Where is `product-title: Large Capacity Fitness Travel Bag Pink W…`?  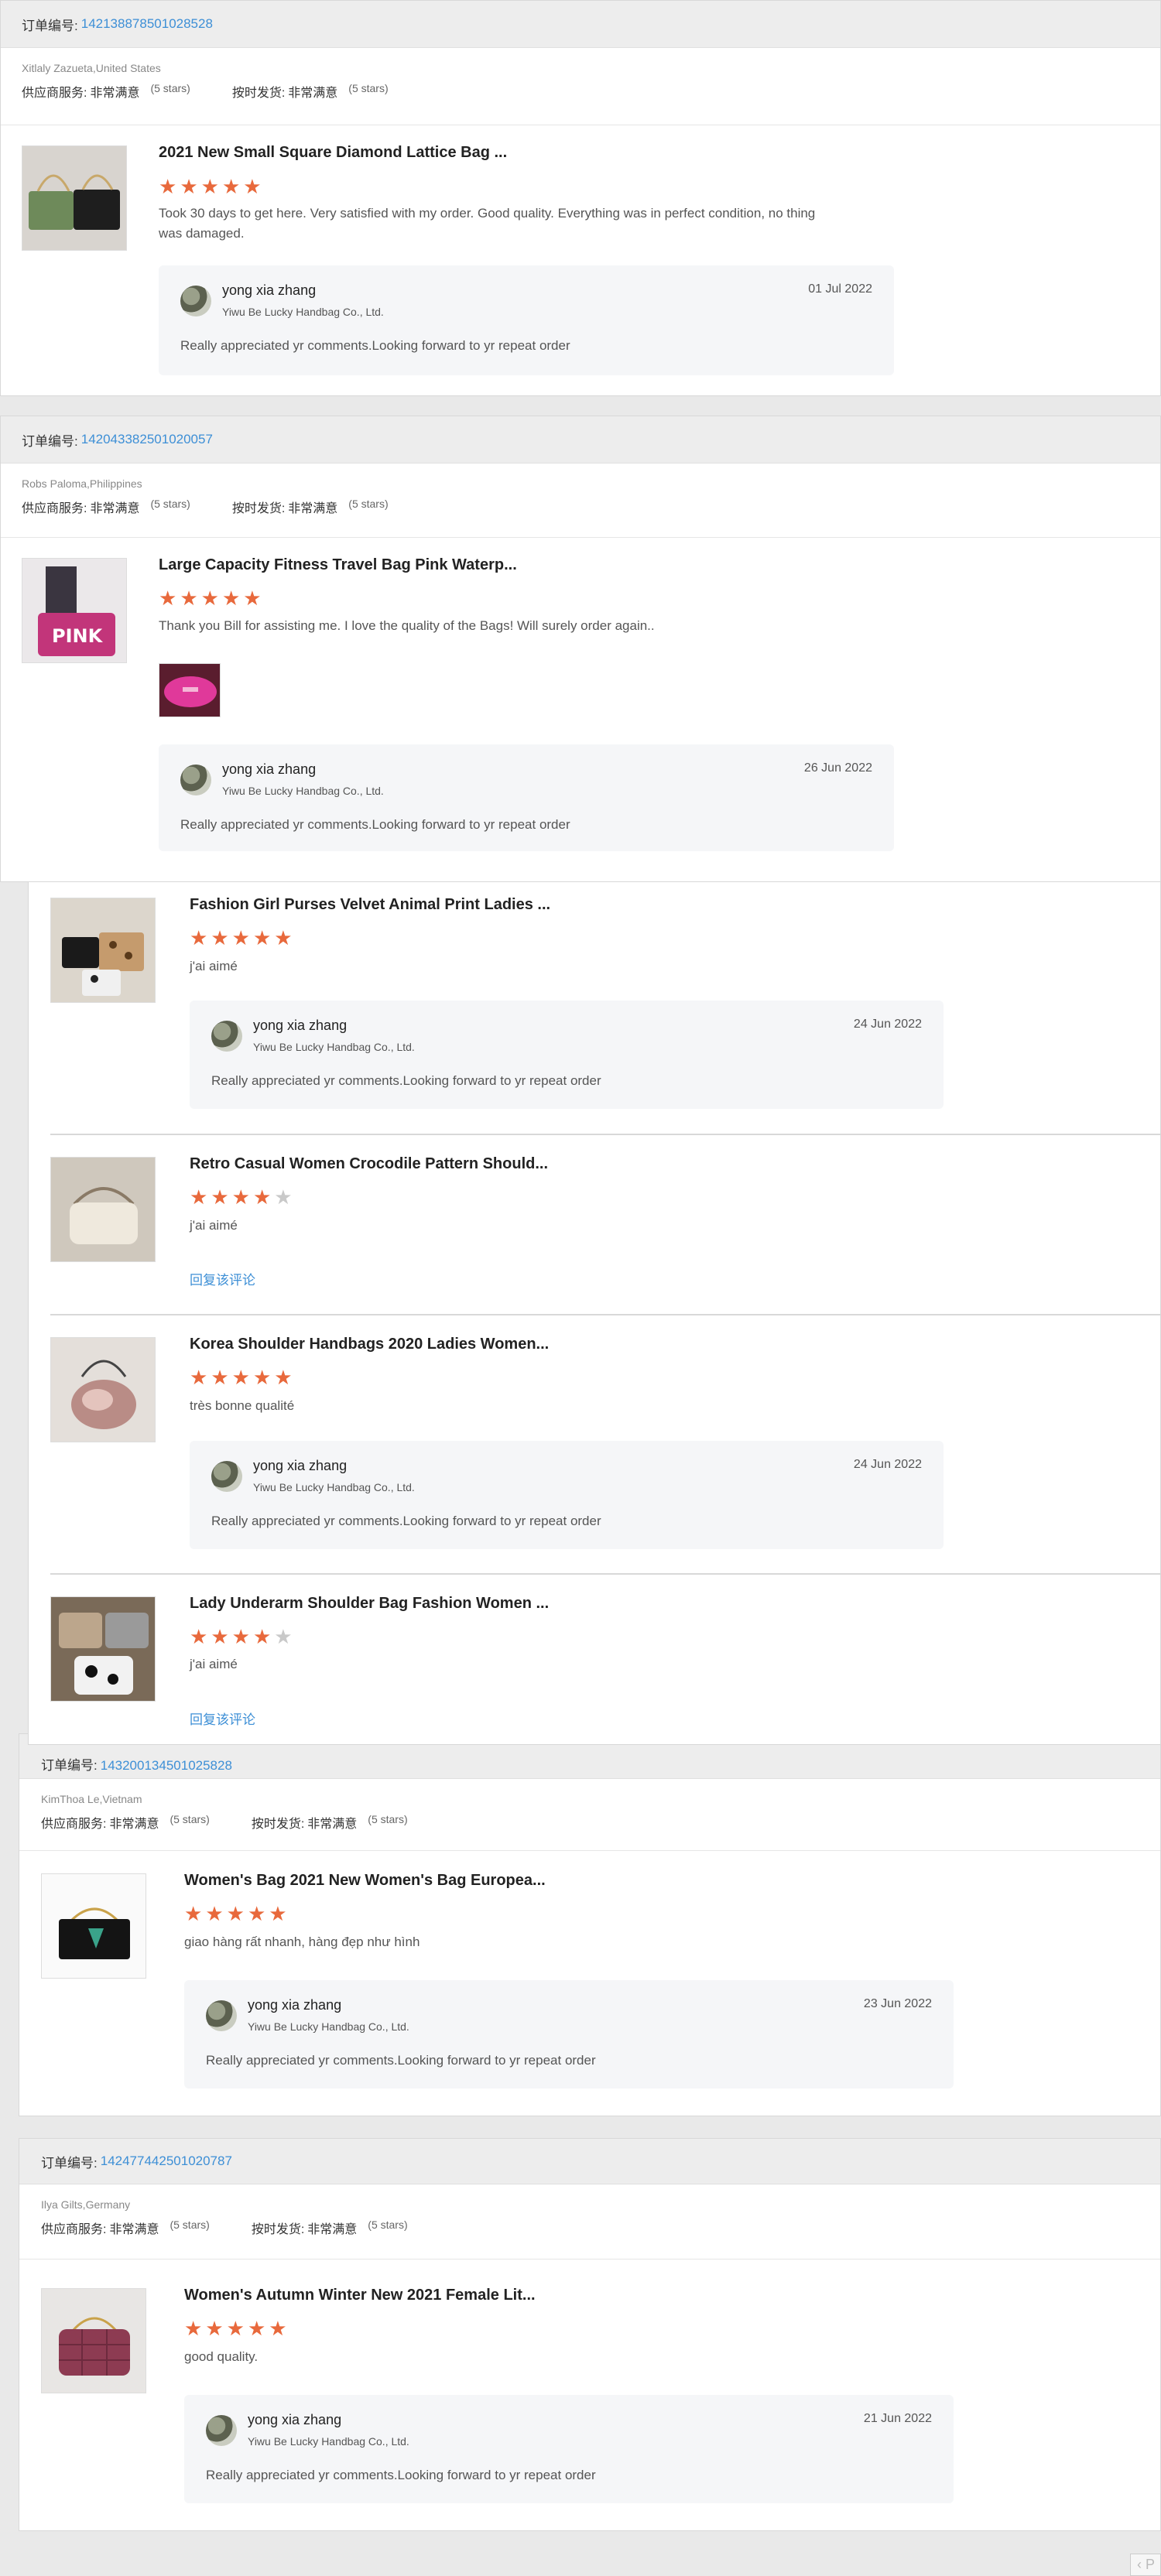 product-title: Large Capacity Fitness Travel Bag Pink W… is located at coordinates (338, 565).